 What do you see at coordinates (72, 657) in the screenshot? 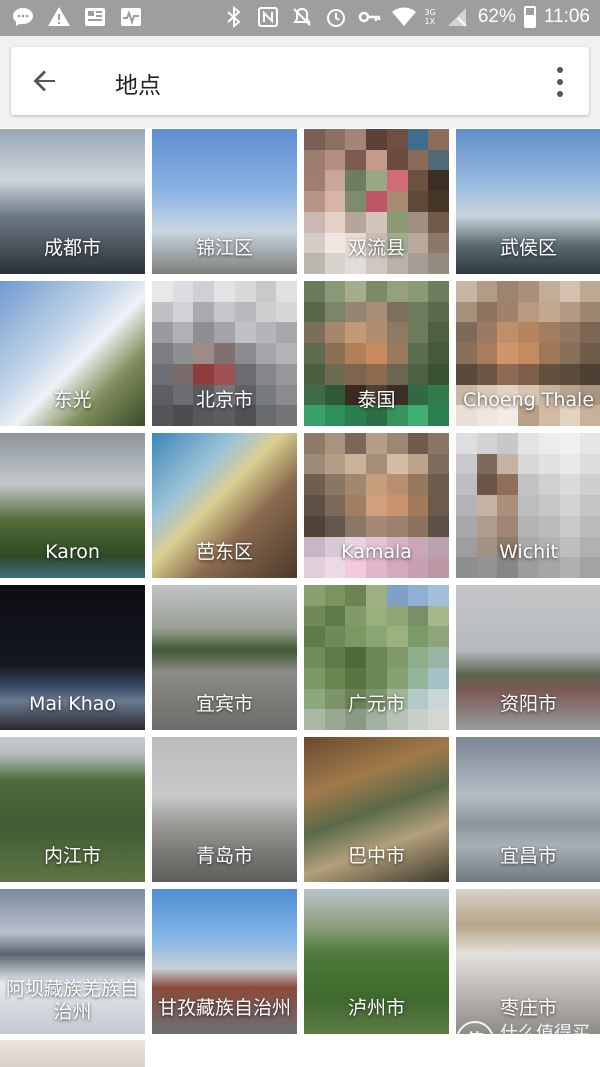
I see `place-tile: Mai Khao` at bounding box center [72, 657].